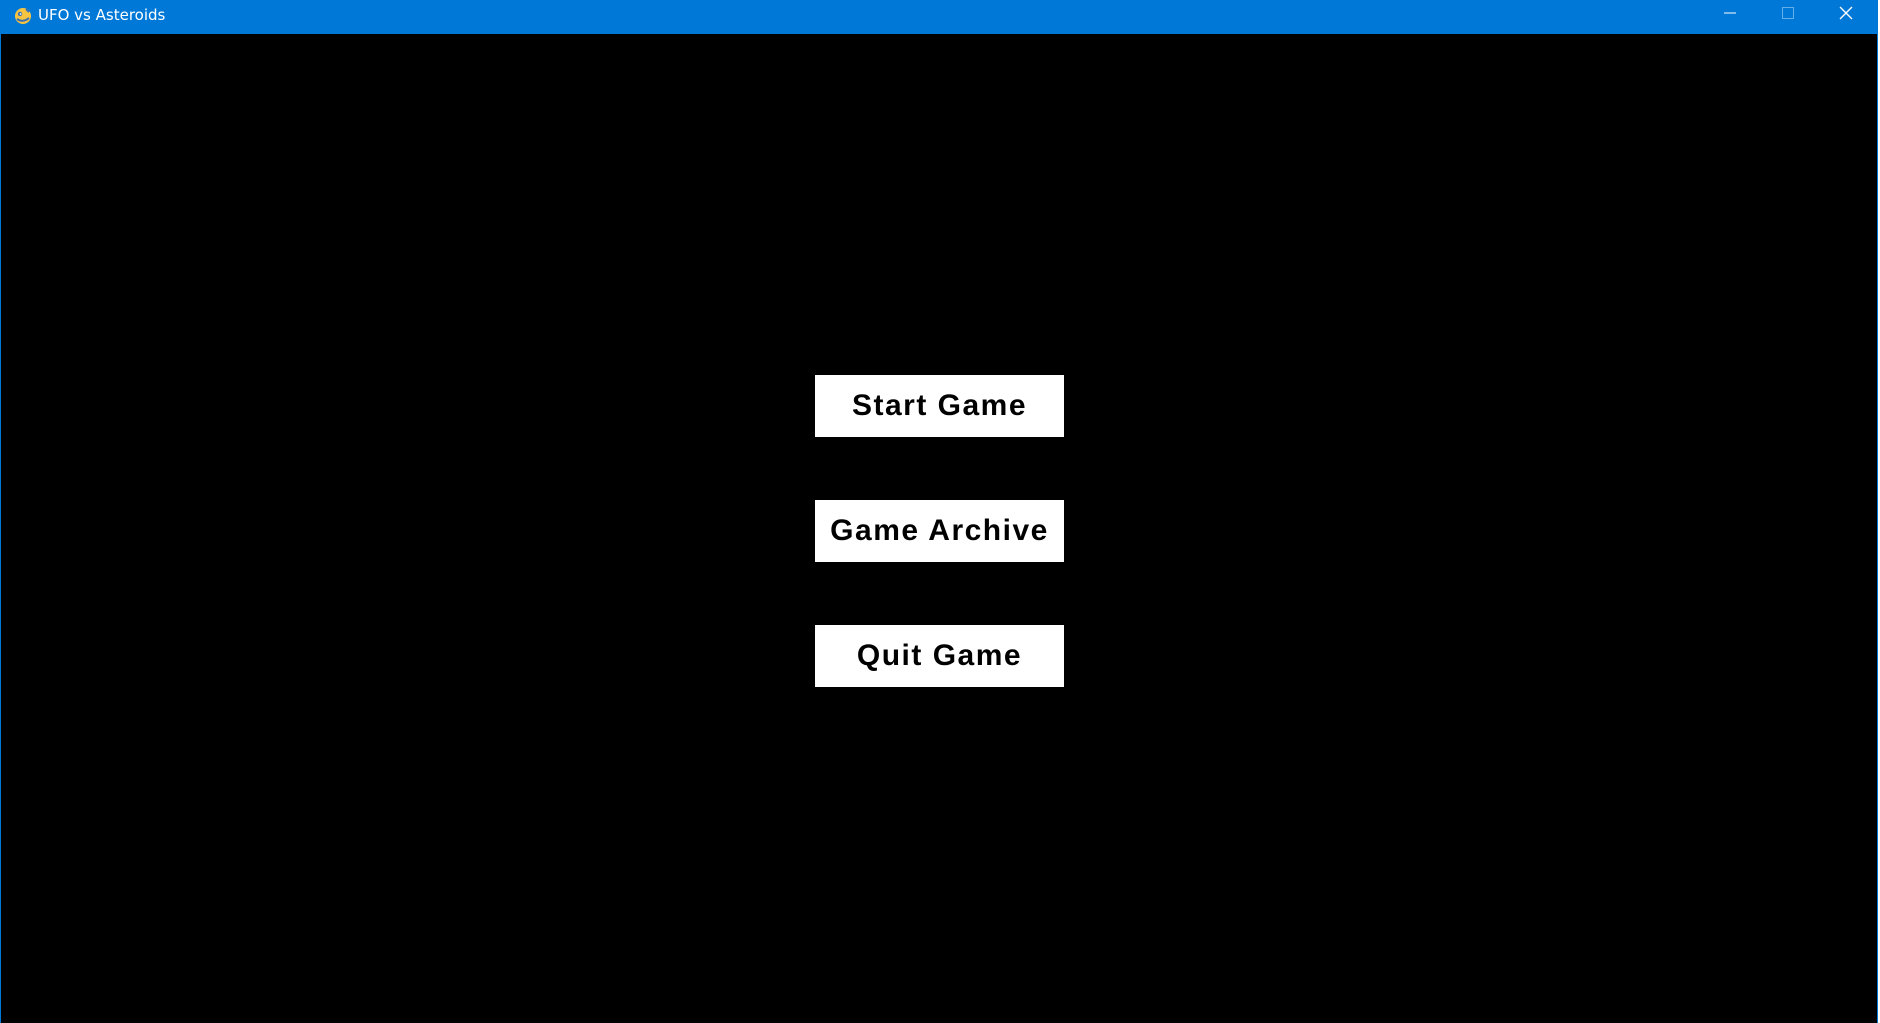 The height and width of the screenshot is (1023, 1880). I want to click on quit-game-button: Quit Game, so click(939, 656).